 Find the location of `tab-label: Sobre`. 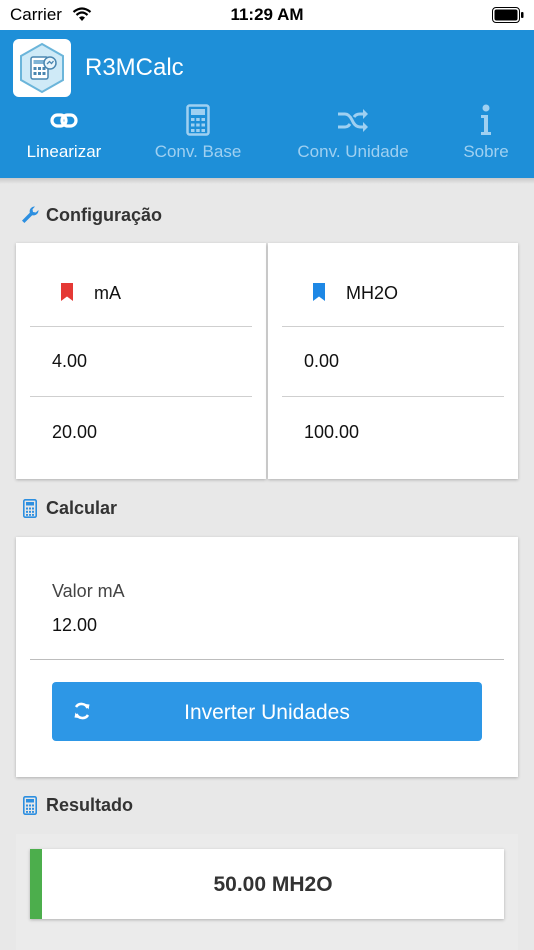

tab-label: Sobre is located at coordinates (486, 151).